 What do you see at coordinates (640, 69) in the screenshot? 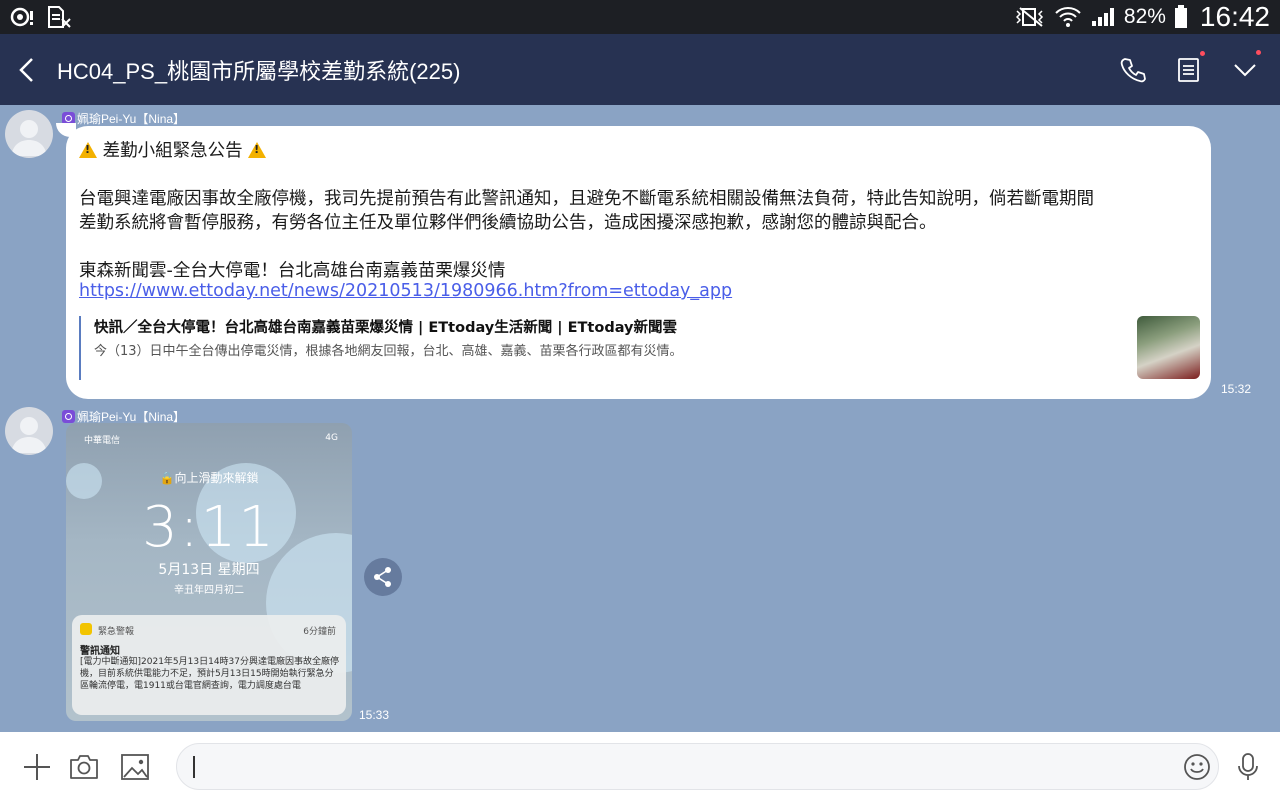
I see `chat-header: HC04_PS_桃園市所屬學校差勤系統(225)` at bounding box center [640, 69].